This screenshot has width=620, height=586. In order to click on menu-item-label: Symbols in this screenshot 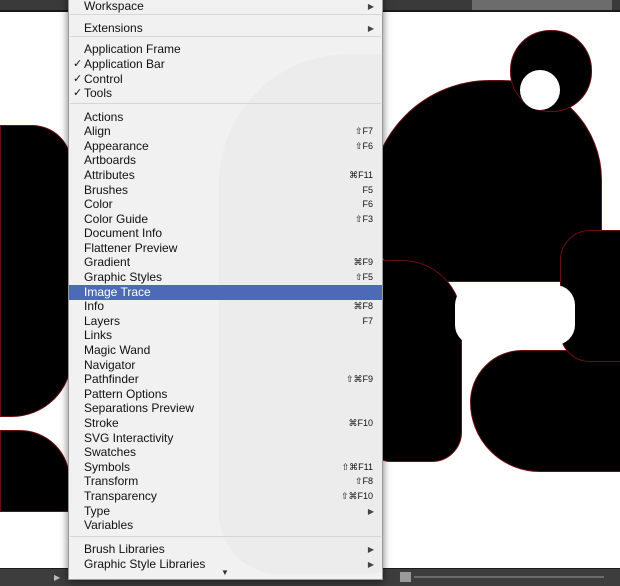, I will do `click(107, 467)`.